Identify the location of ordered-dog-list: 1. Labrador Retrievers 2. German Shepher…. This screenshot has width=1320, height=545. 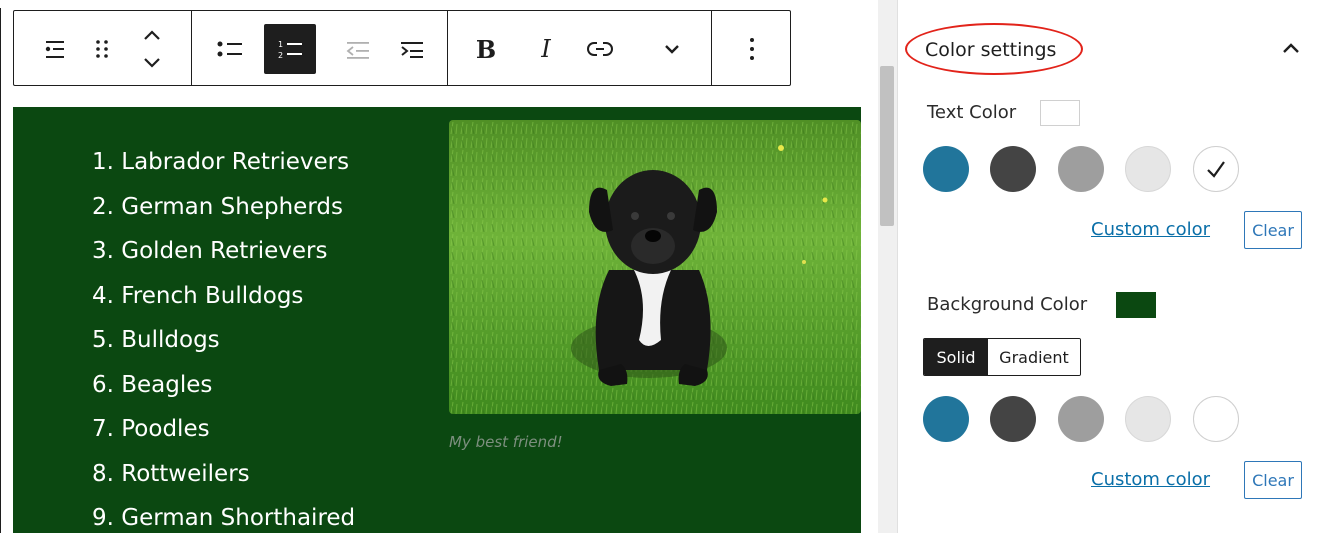
(223, 344).